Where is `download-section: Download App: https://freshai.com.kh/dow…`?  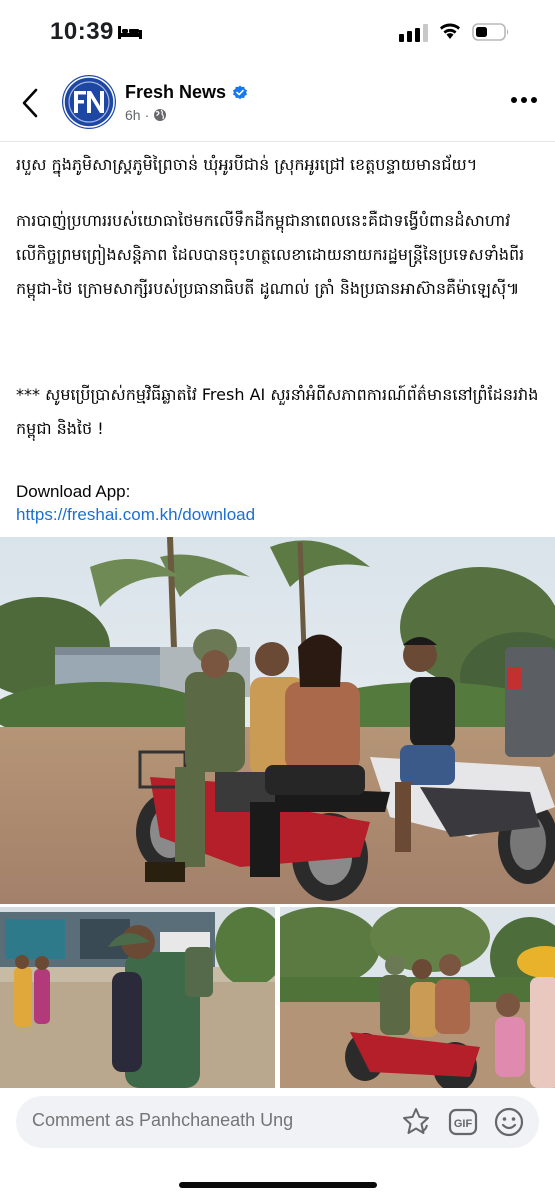 download-section: Download App: https://freshai.com.kh/dow… is located at coordinates (278, 503).